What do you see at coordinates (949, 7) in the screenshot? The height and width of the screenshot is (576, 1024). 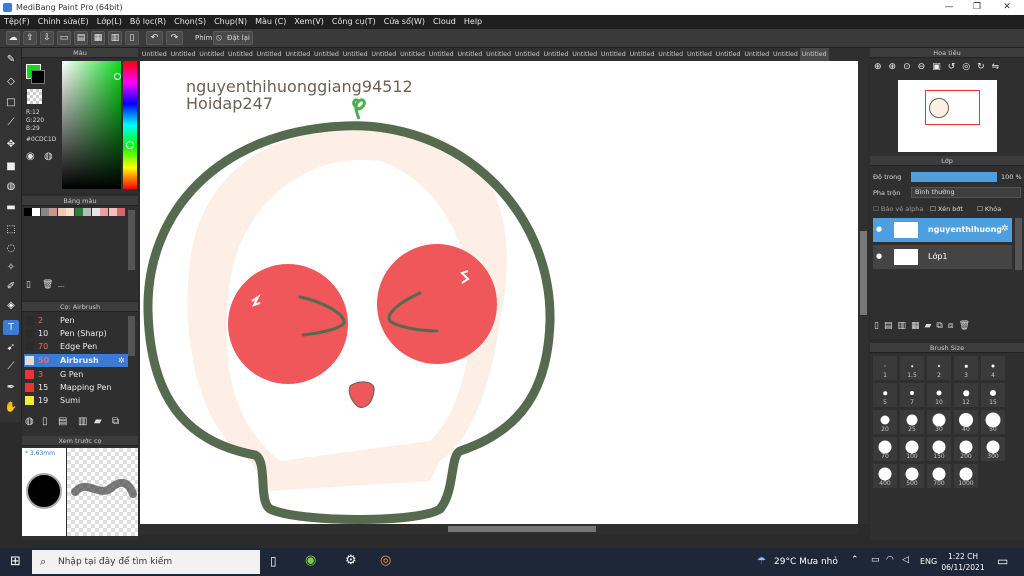 I see `minimize-button: —` at bounding box center [949, 7].